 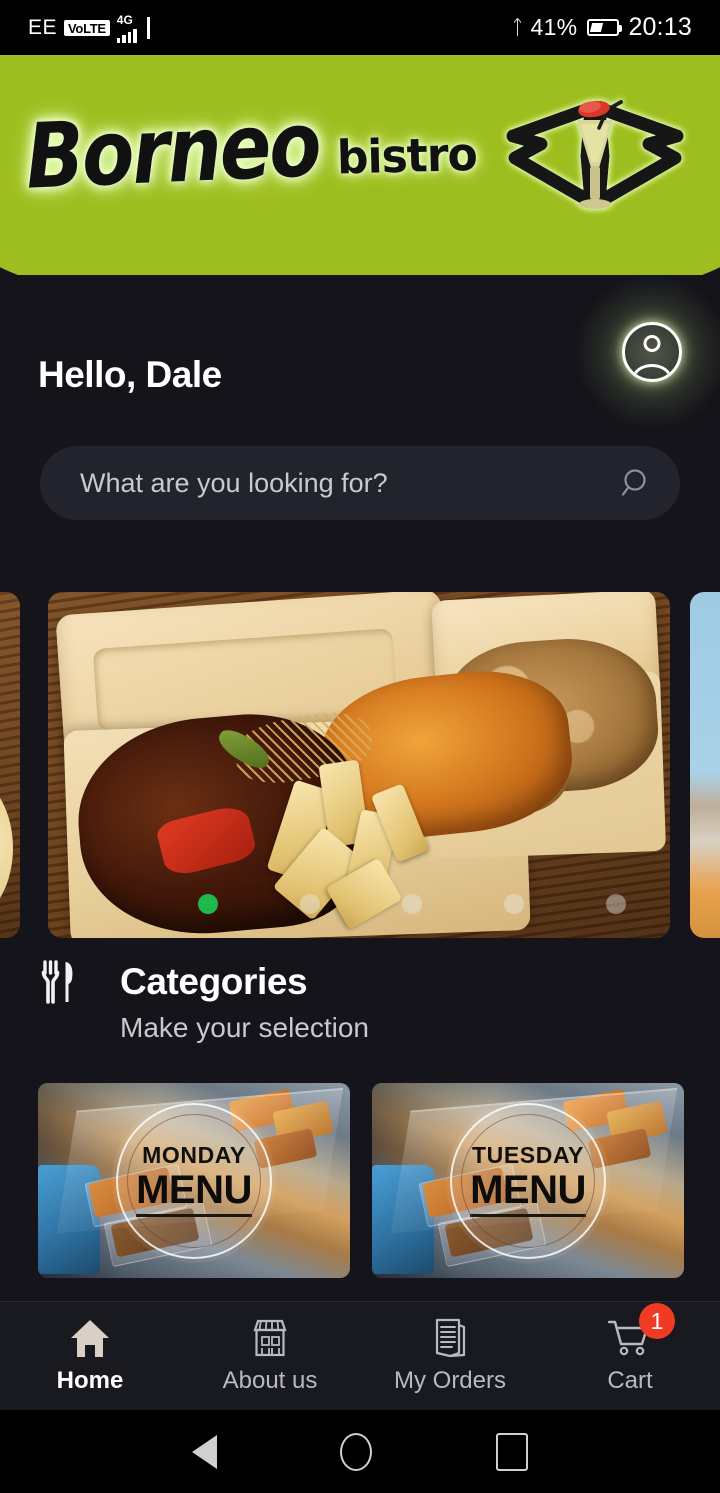 I want to click on network-type-label: 4G, so click(x=124, y=19).